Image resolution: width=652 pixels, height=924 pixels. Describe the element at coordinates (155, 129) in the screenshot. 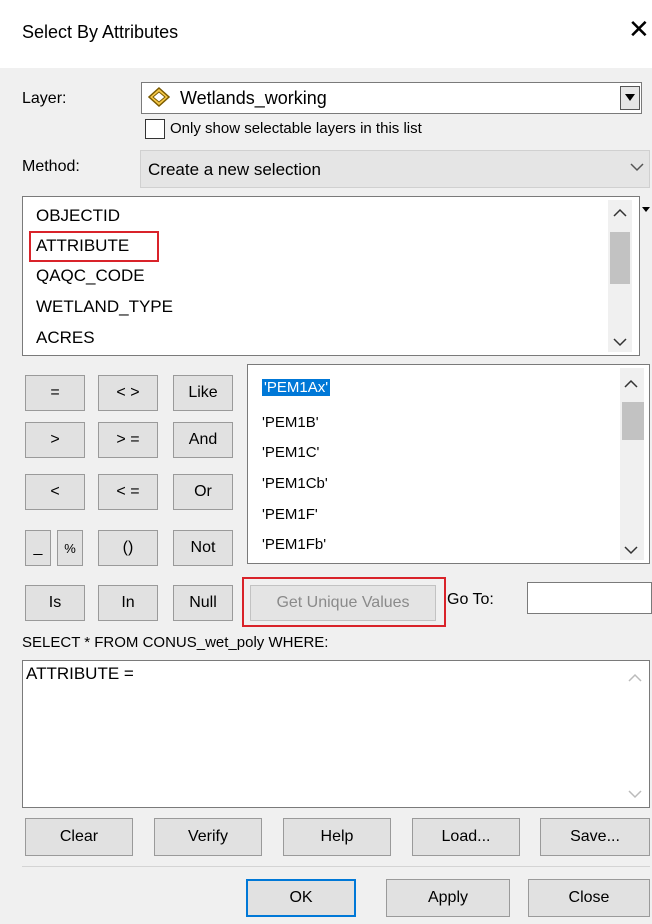

I see `only-selectable-checkbox` at that location.